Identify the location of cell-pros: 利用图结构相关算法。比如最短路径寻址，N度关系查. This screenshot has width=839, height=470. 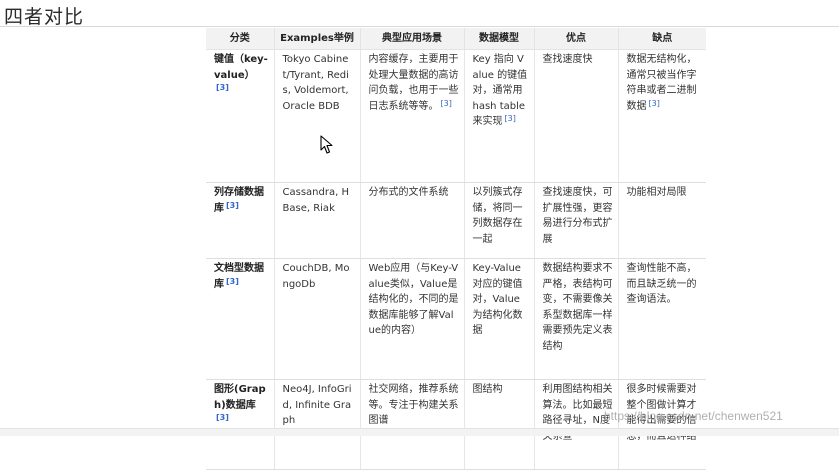
(576, 424).